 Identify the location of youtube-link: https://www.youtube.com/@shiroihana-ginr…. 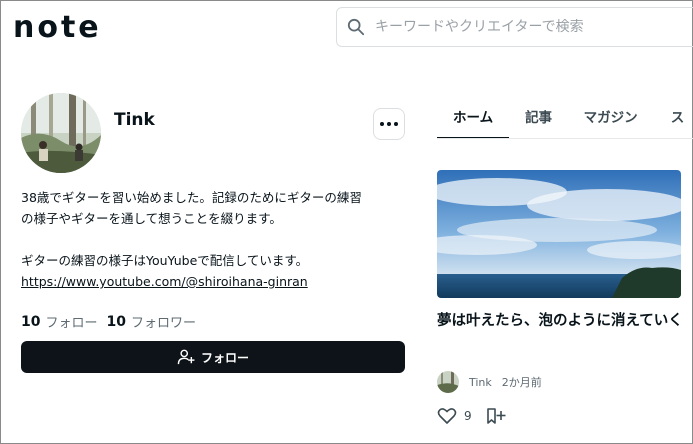
(164, 281).